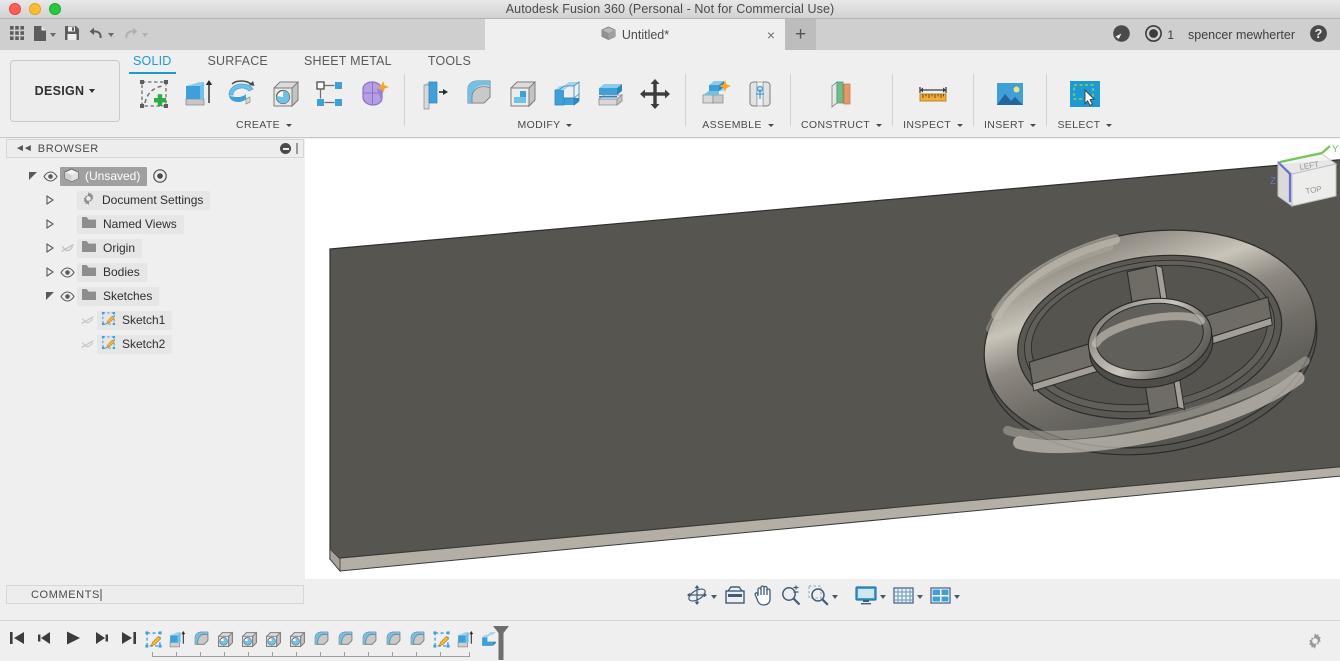 This screenshot has height=661, width=1340. I want to click on ribbon-group-select-label: SELECT, so click(1085, 125).